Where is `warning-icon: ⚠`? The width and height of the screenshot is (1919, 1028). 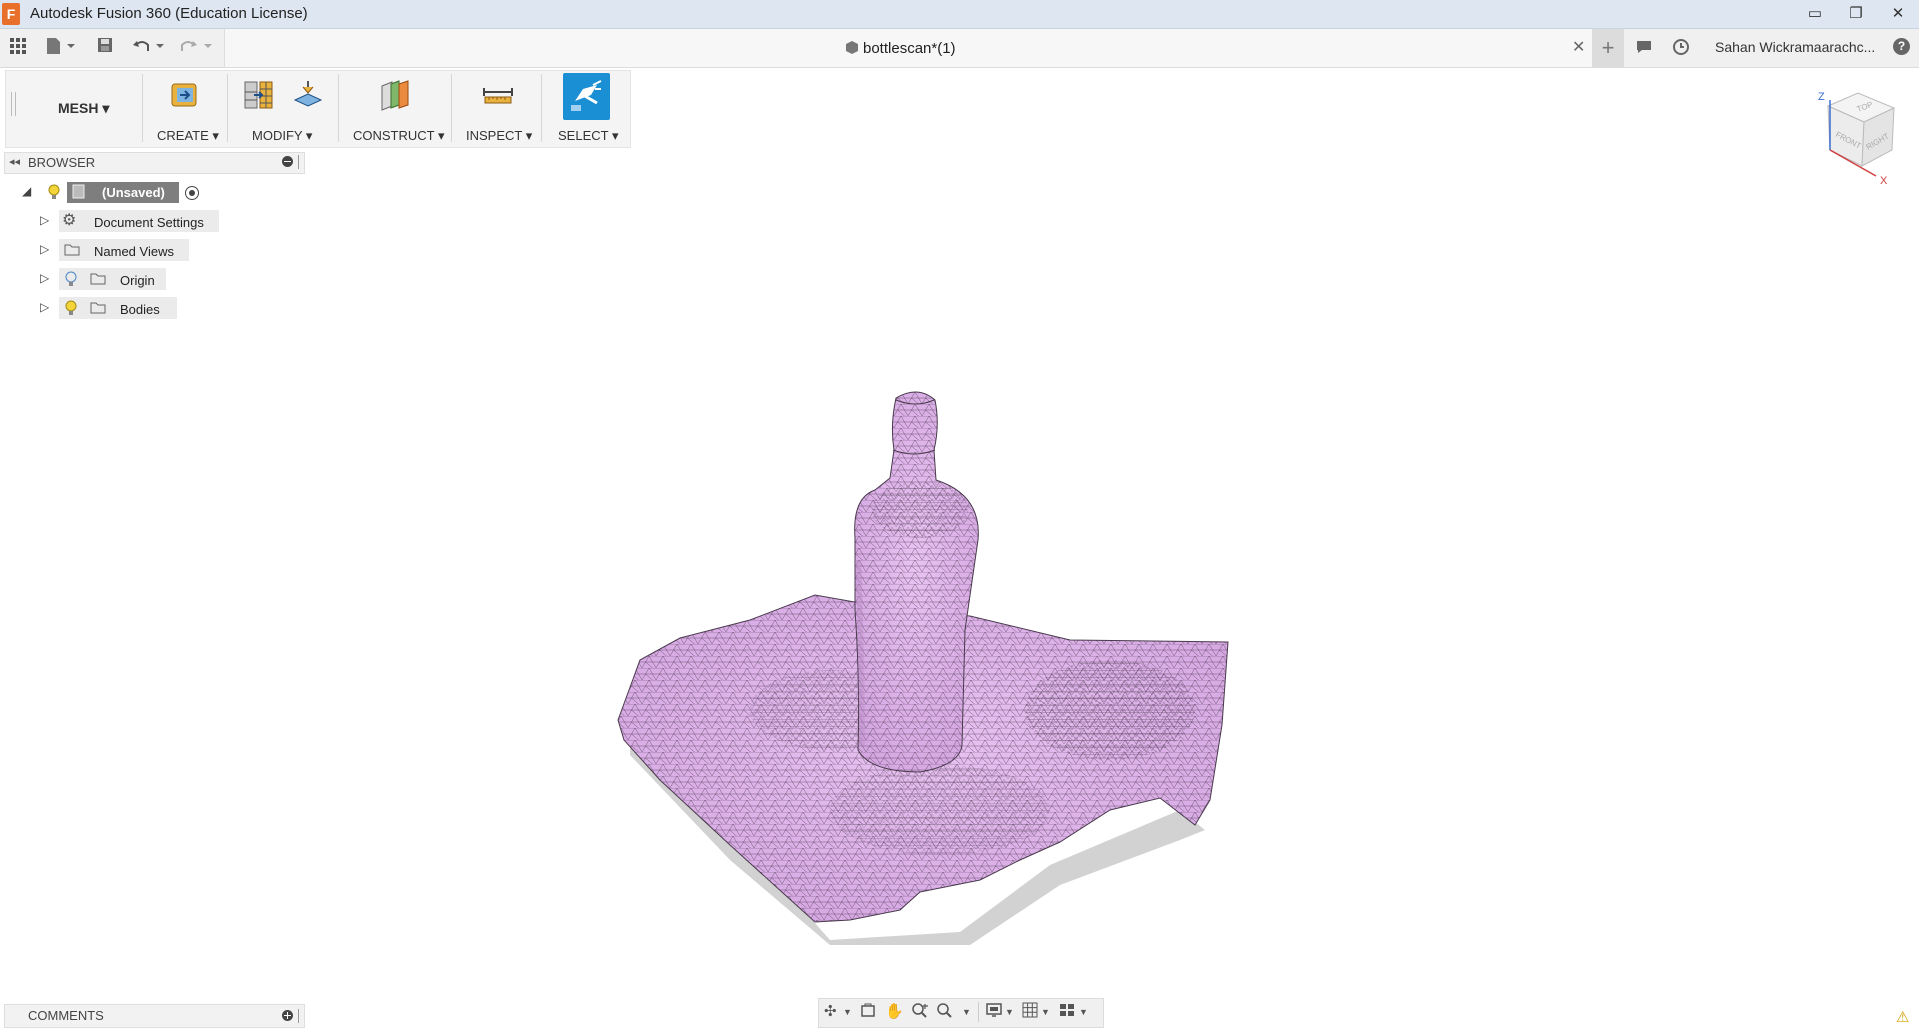 warning-icon: ⚠ is located at coordinates (1902, 1017).